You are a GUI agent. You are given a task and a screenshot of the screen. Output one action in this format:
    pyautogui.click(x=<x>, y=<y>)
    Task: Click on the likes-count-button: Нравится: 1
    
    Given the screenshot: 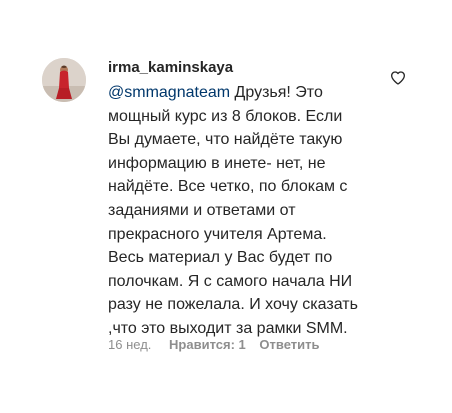 What is the action you would take?
    pyautogui.click(x=207, y=345)
    